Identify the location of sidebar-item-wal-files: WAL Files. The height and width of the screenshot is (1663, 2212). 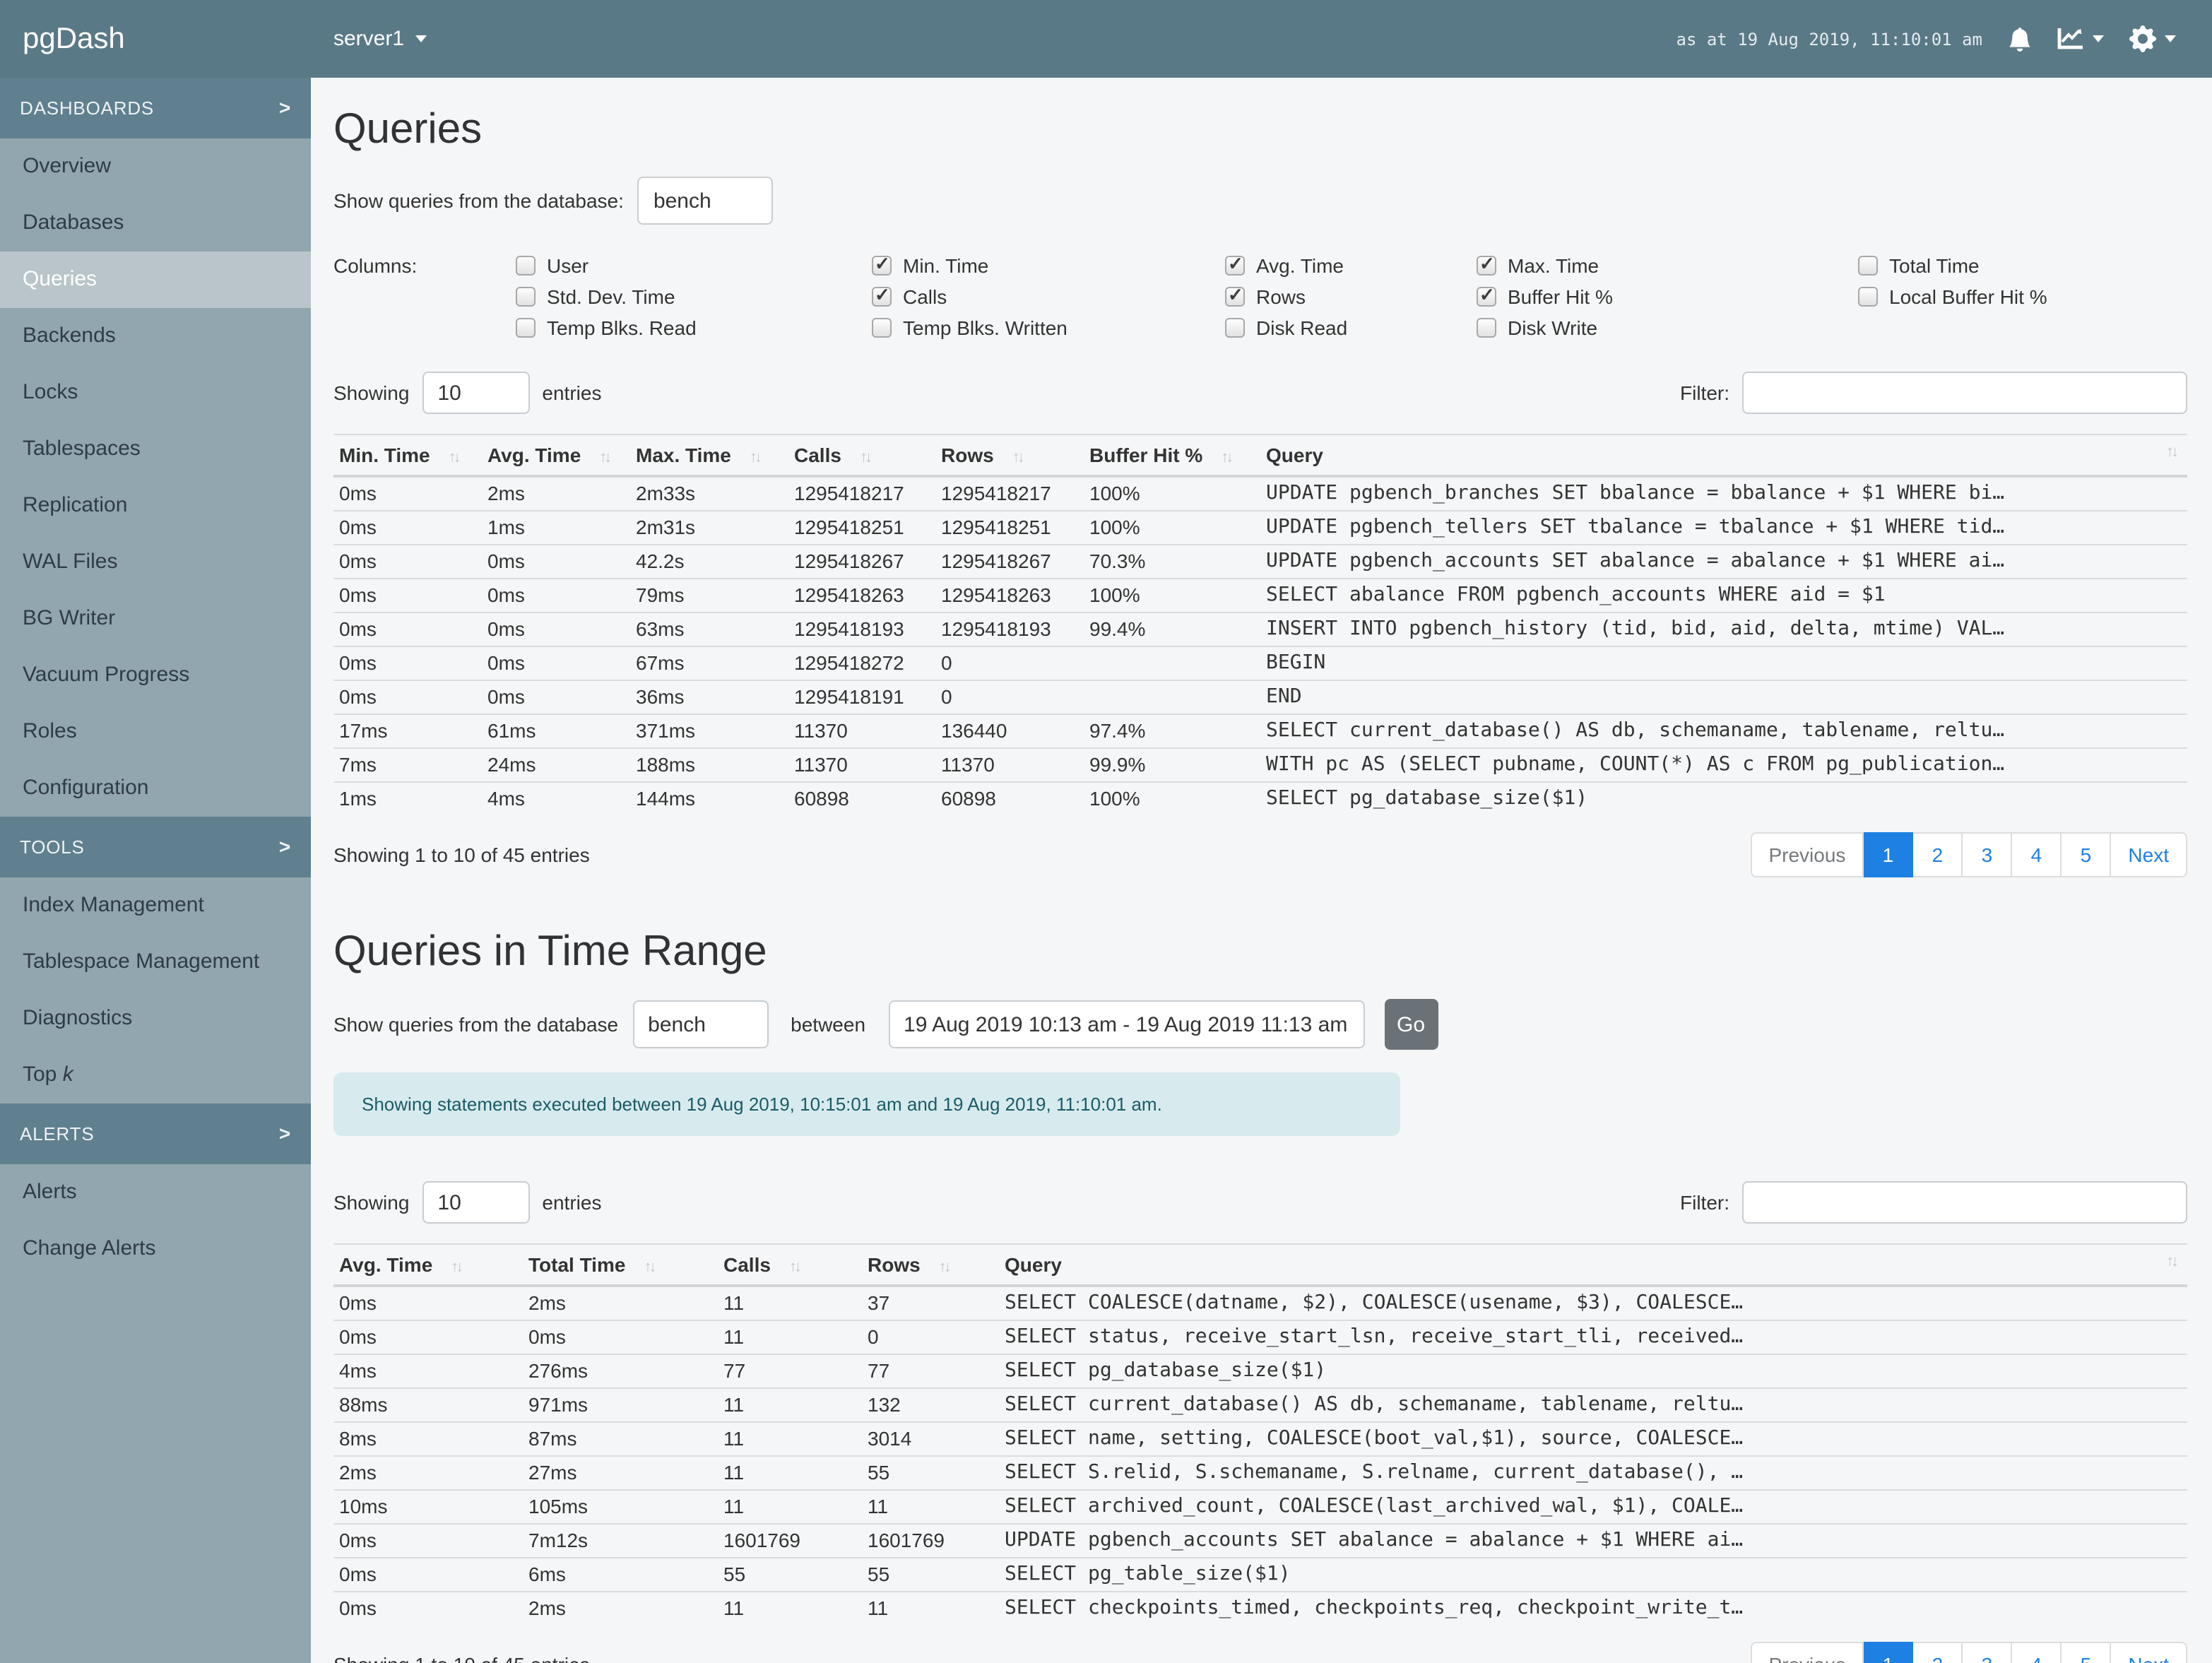
(155, 563).